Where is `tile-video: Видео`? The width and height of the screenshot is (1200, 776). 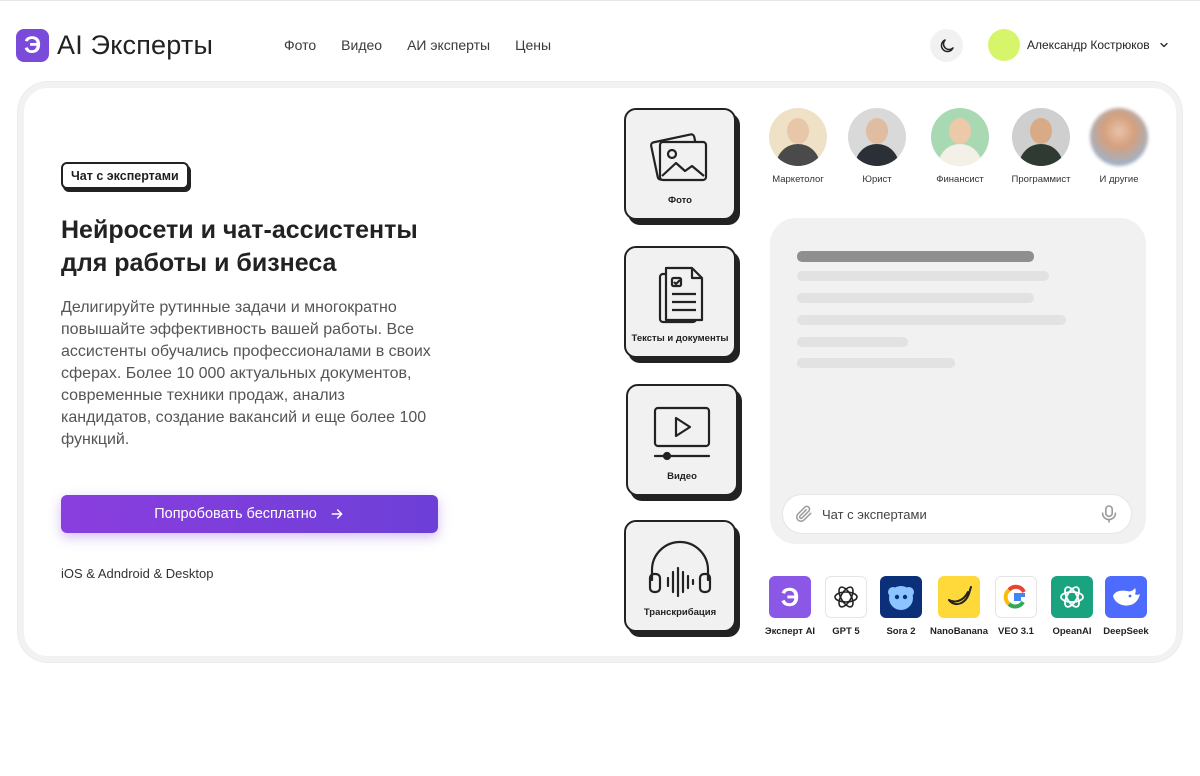
tile-video: Видео is located at coordinates (682, 440).